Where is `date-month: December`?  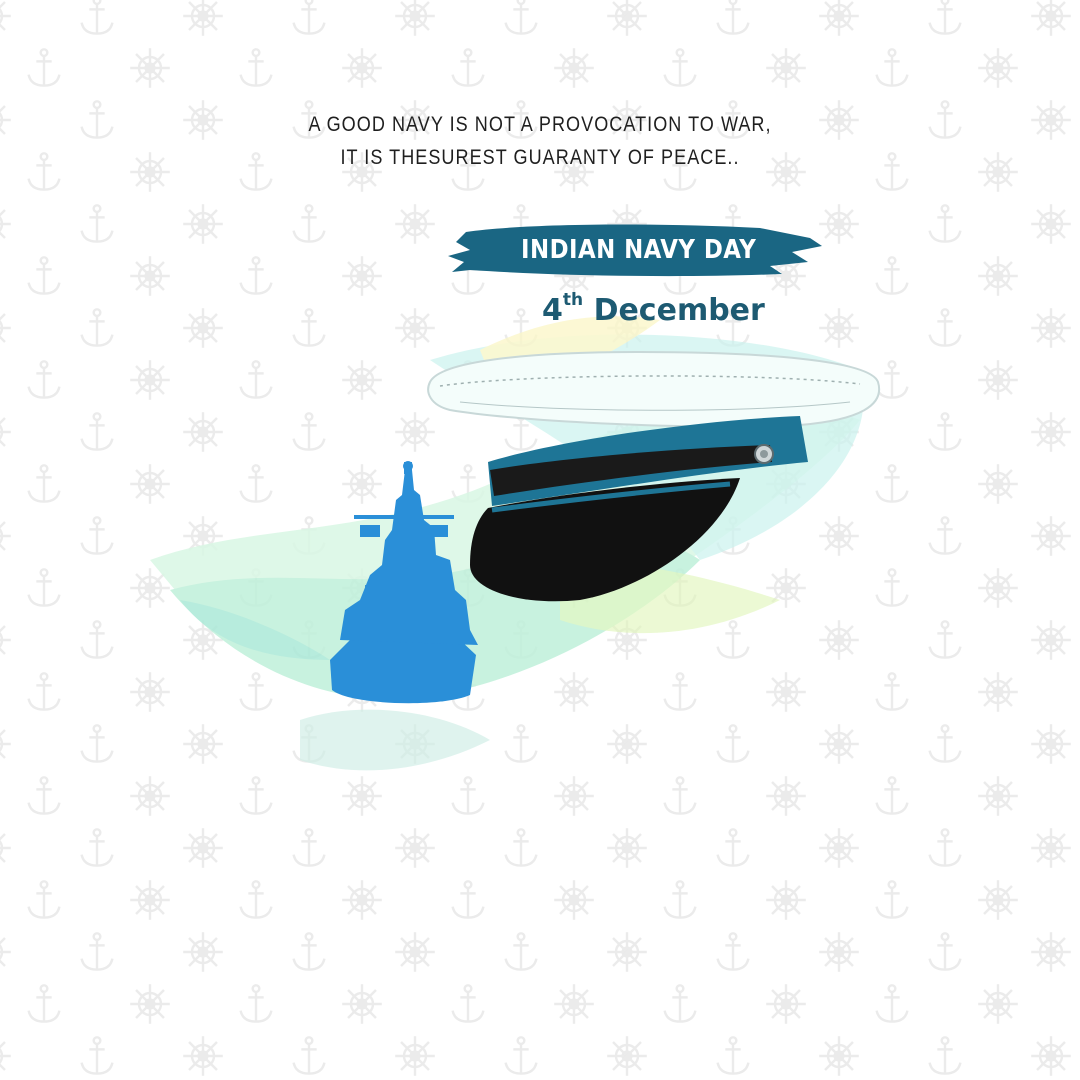 date-month: December is located at coordinates (679, 310).